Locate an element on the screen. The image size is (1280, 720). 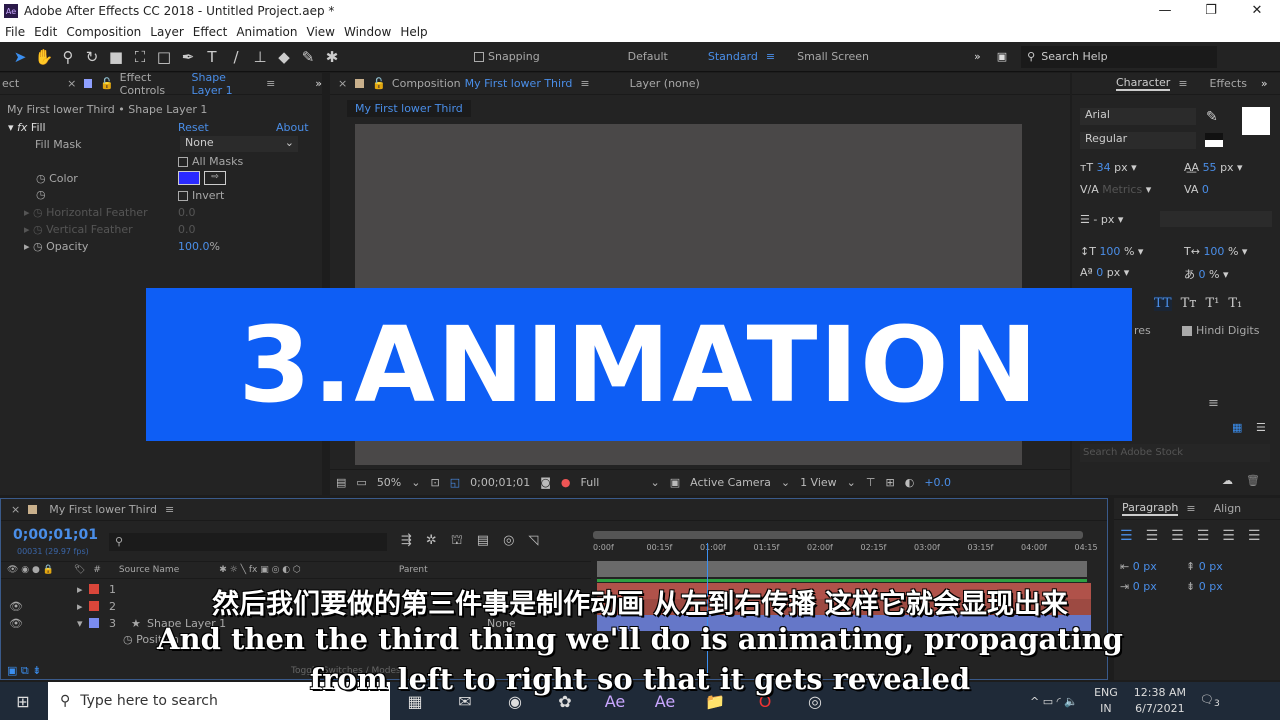
minimize-button: — is located at coordinates (1165, 11).